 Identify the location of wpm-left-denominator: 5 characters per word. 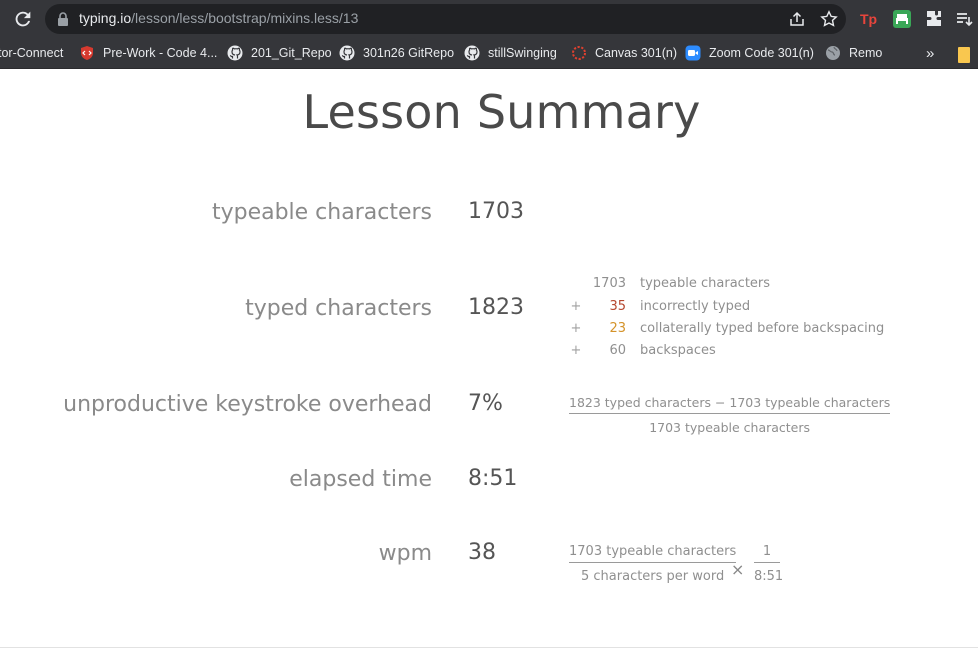
(653, 576).